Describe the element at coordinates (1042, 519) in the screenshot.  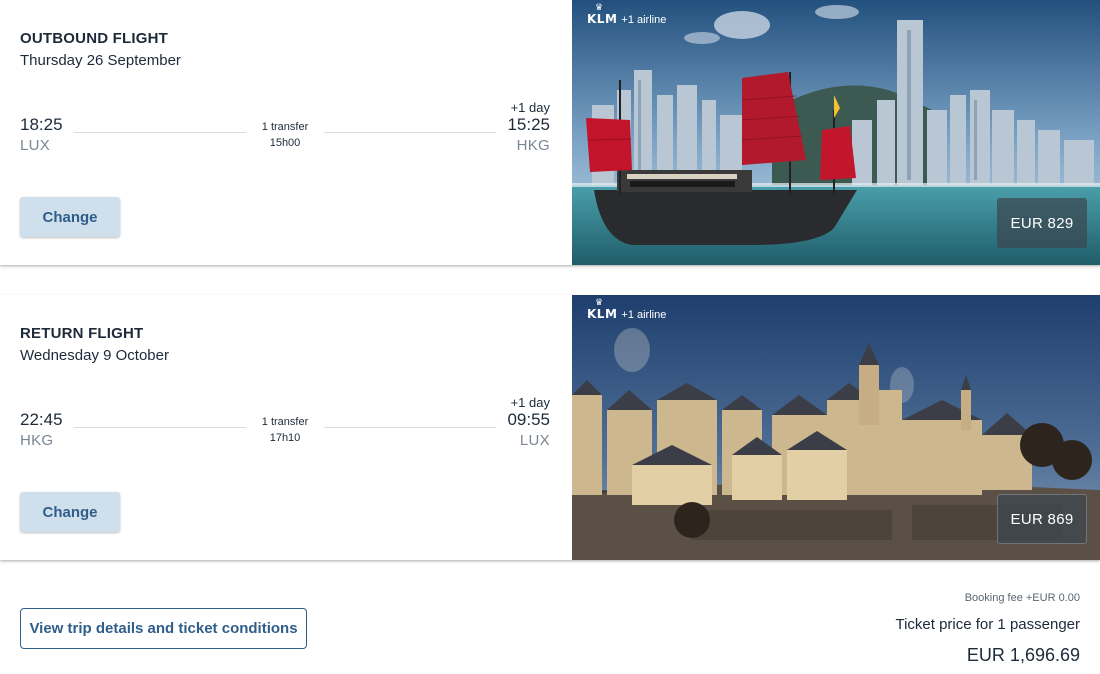
I see `return-price: EUR 869` at that location.